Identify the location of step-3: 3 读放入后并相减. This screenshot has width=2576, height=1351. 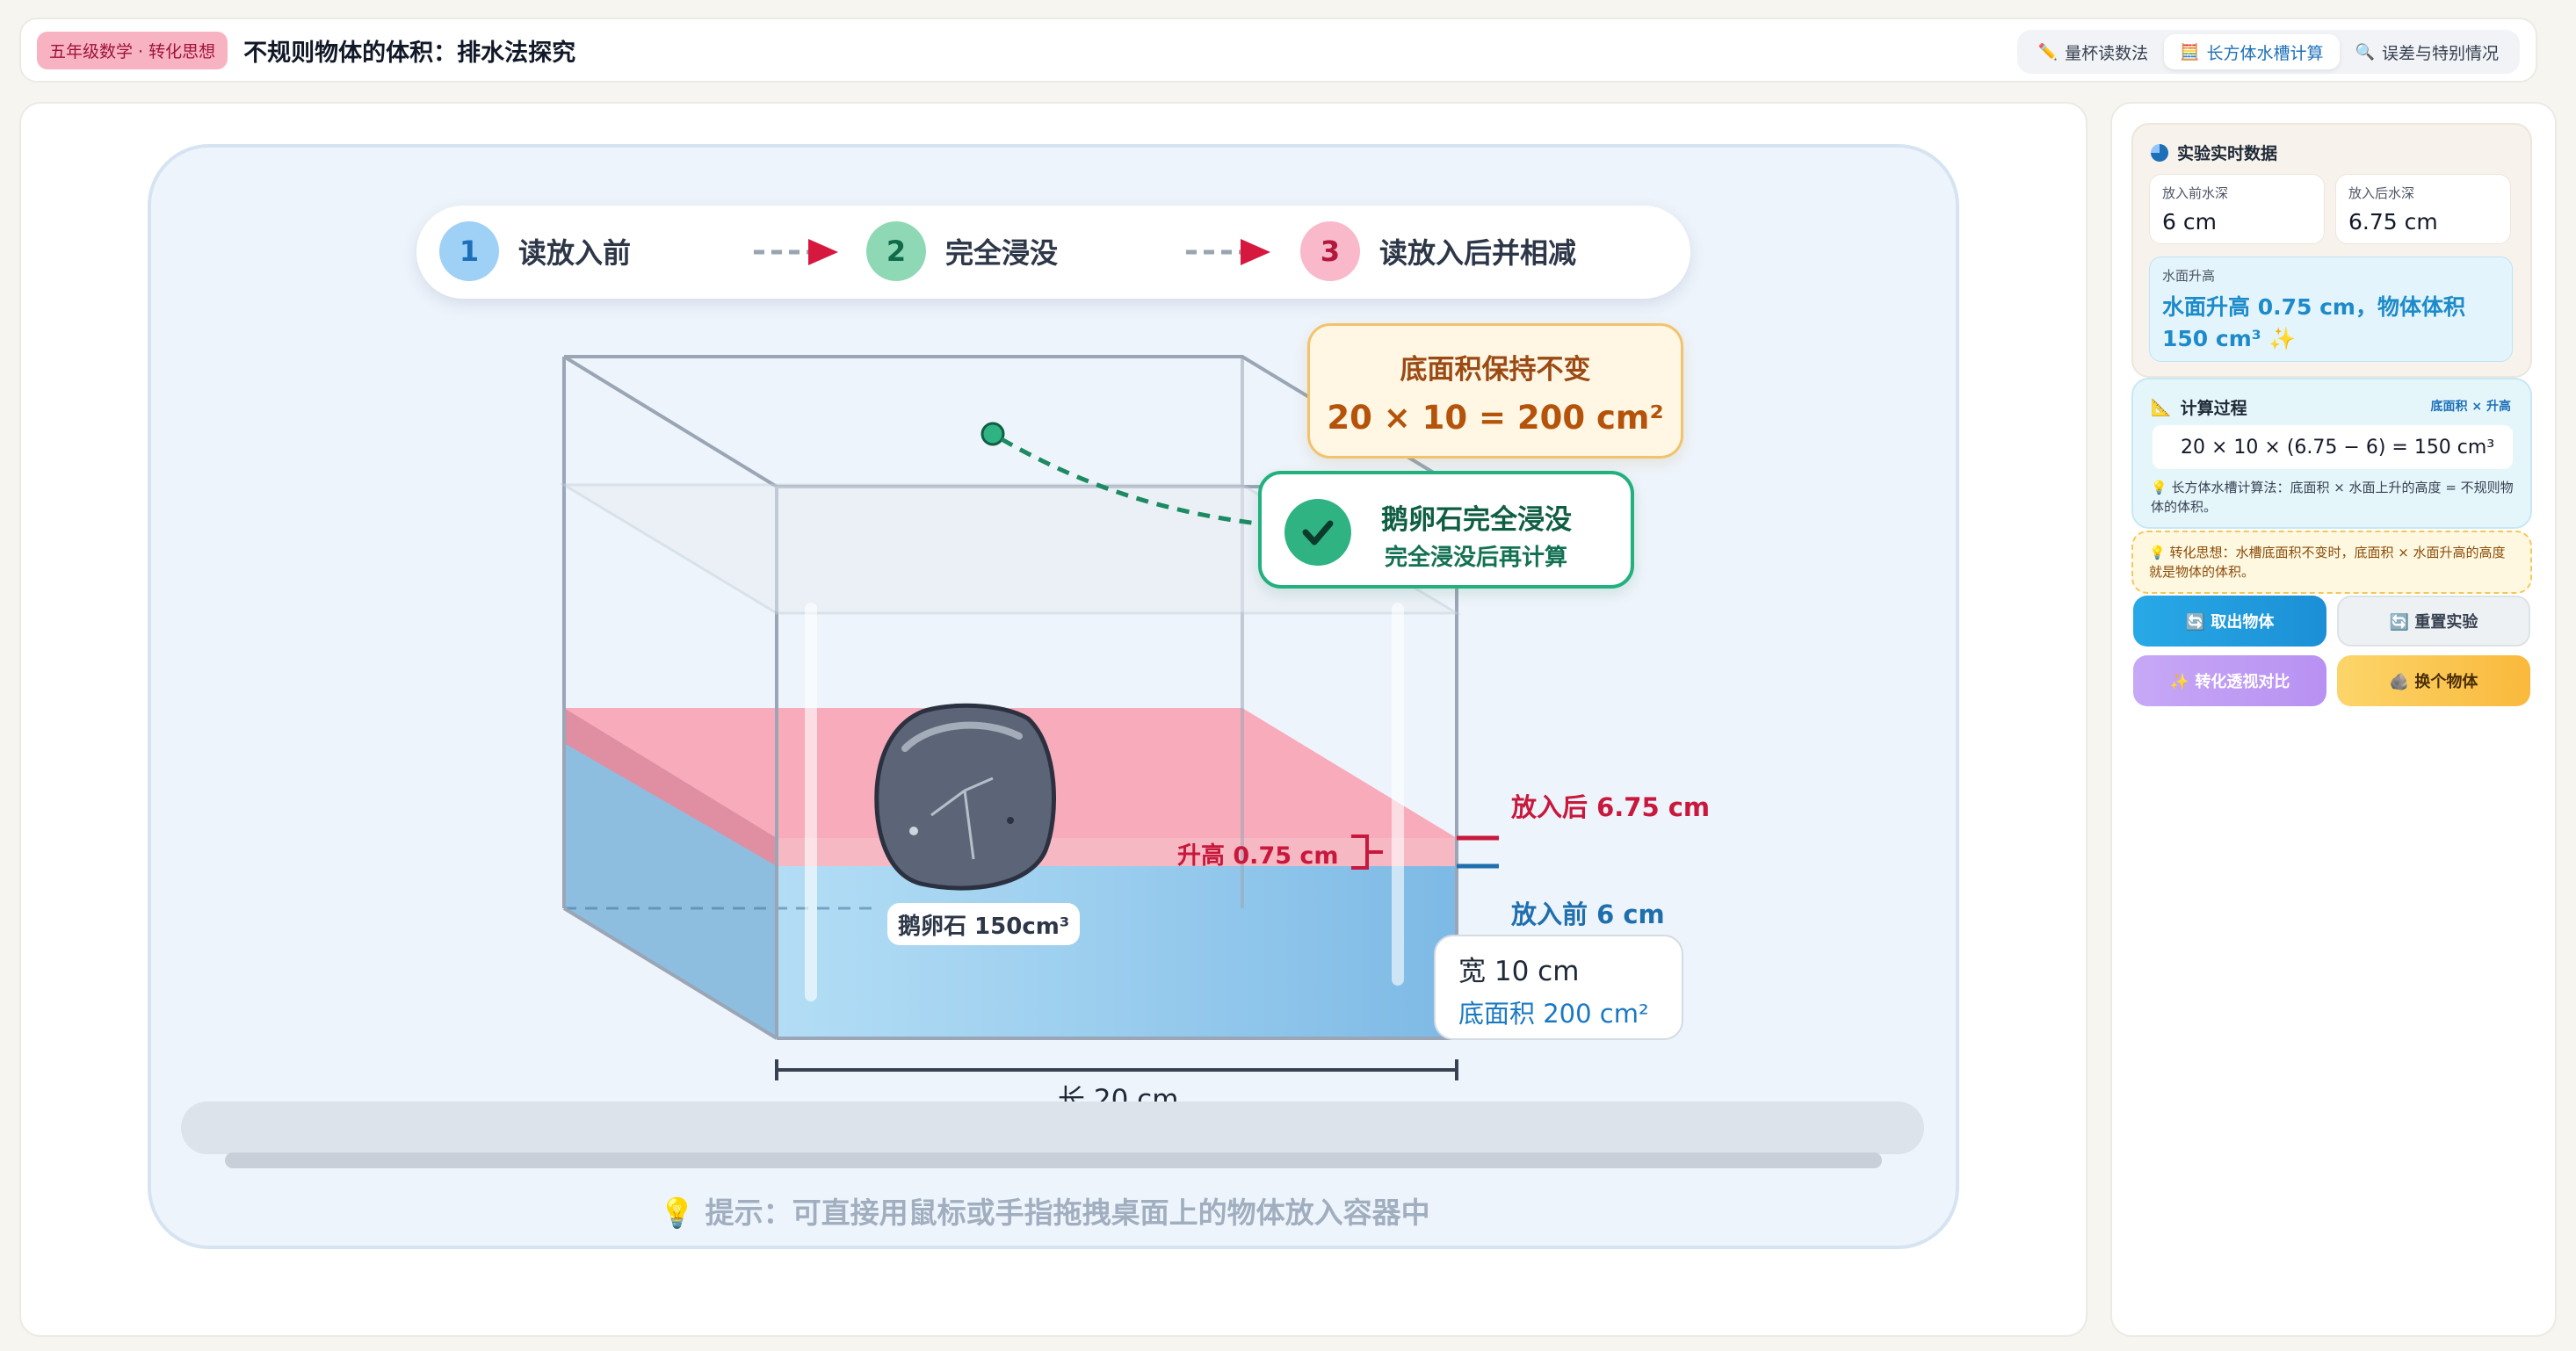
(1438, 251).